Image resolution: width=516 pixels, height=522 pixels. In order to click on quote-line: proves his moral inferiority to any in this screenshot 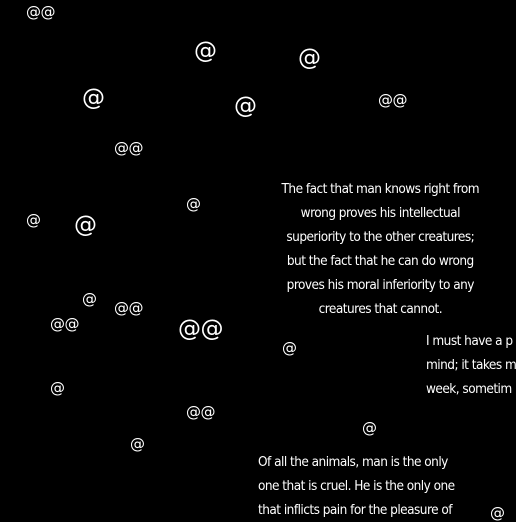, I will do `click(380, 285)`.